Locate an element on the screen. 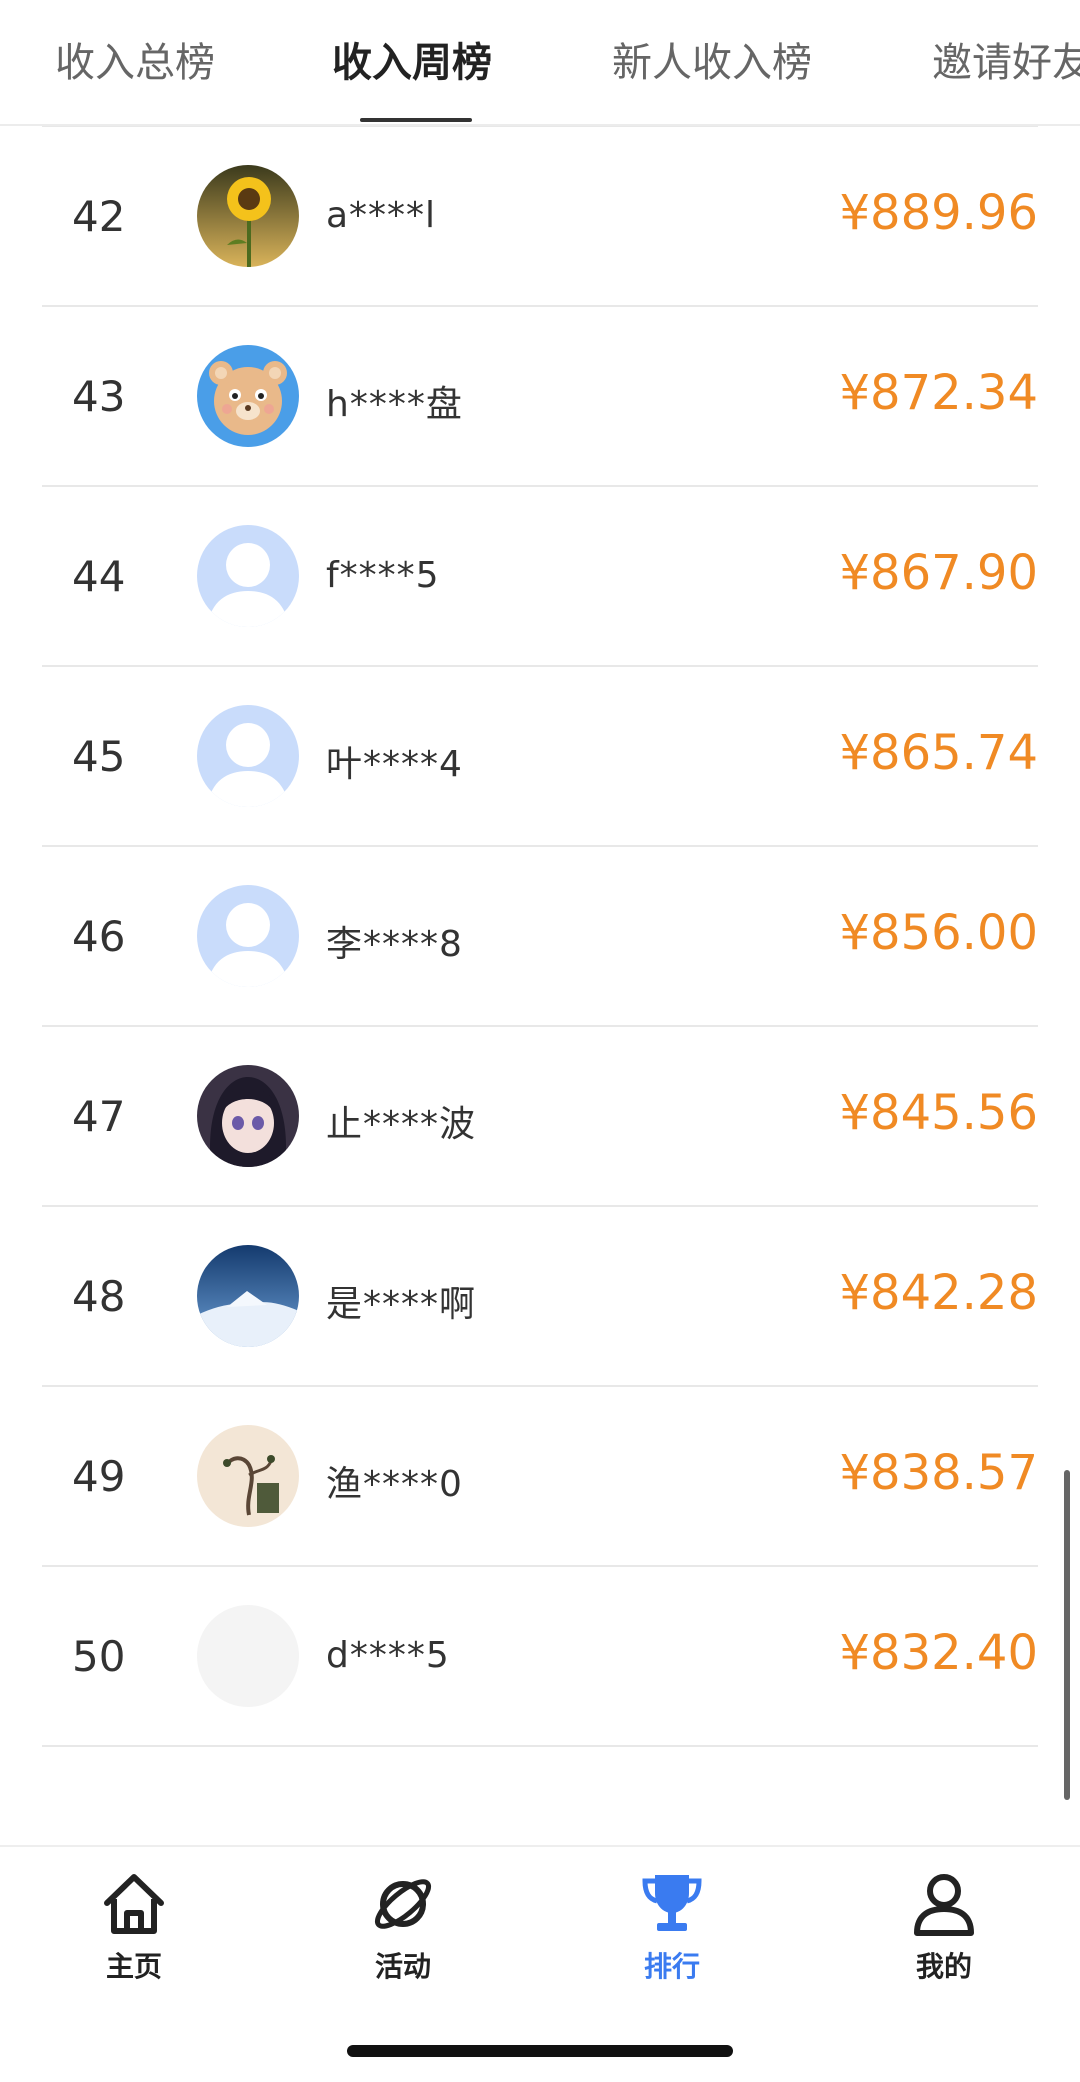  user-name: 渔****0 is located at coordinates (394, 1484).